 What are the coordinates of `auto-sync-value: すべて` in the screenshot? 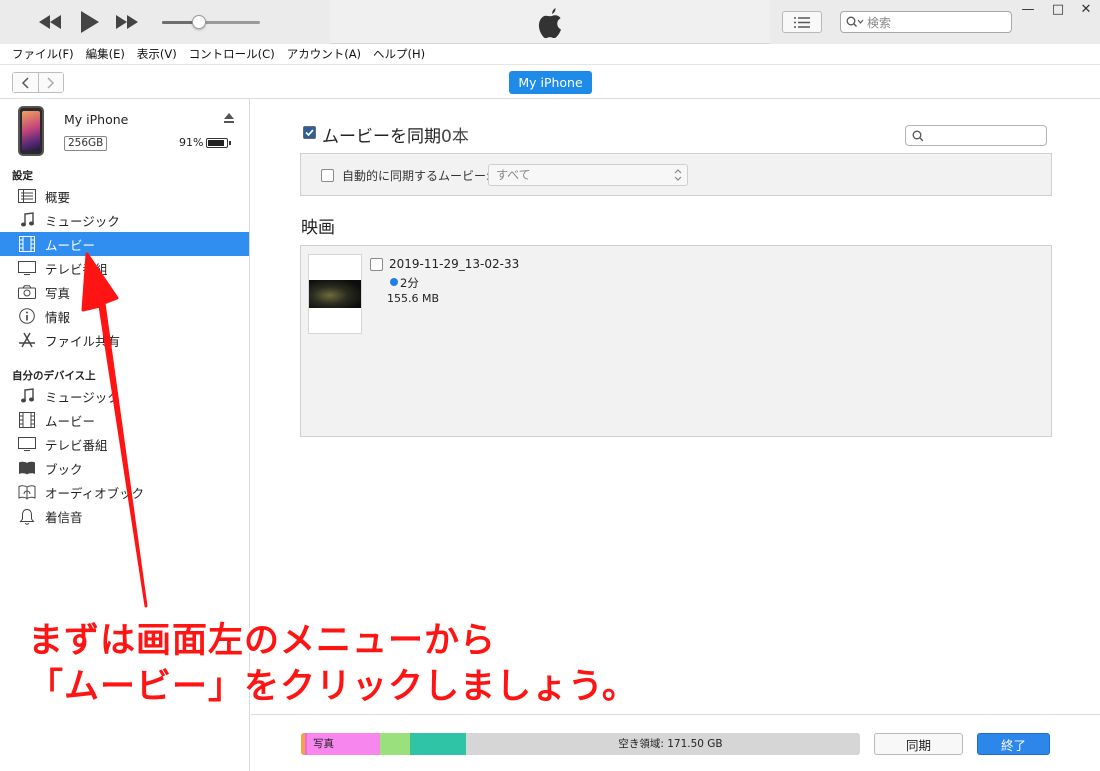 It's located at (513, 175).